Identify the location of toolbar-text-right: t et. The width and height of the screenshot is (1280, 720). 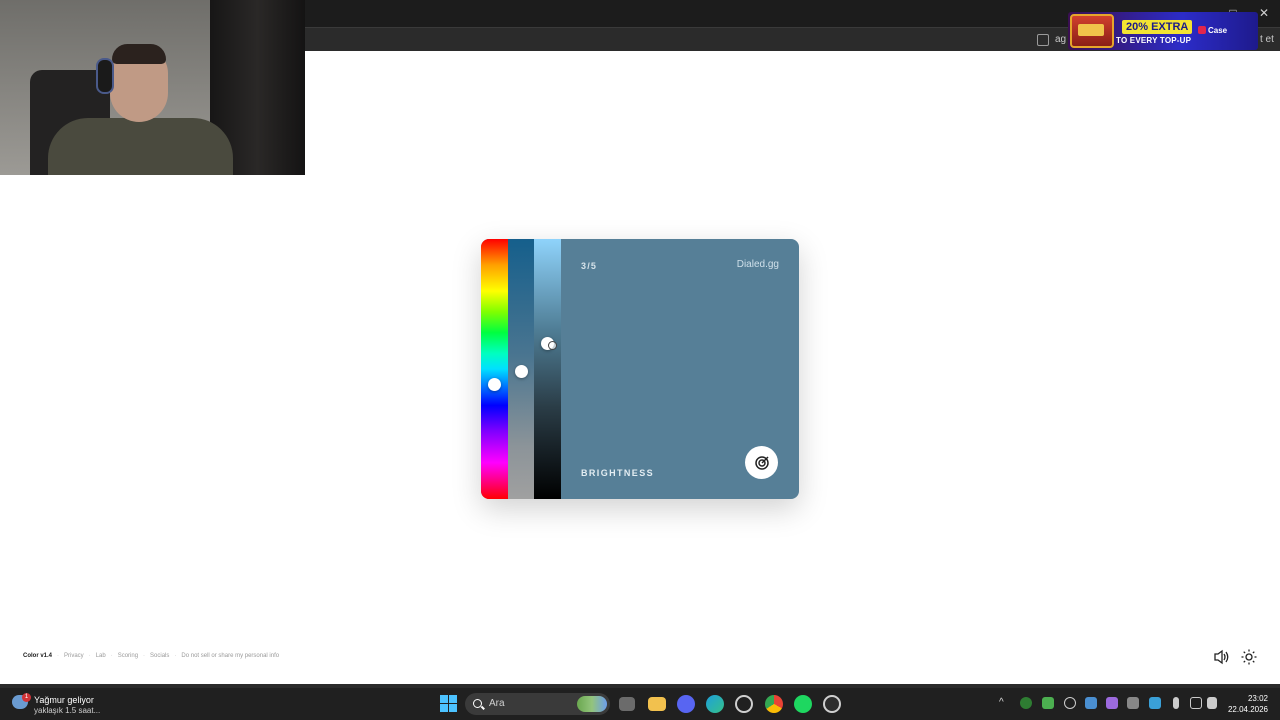
(1267, 39).